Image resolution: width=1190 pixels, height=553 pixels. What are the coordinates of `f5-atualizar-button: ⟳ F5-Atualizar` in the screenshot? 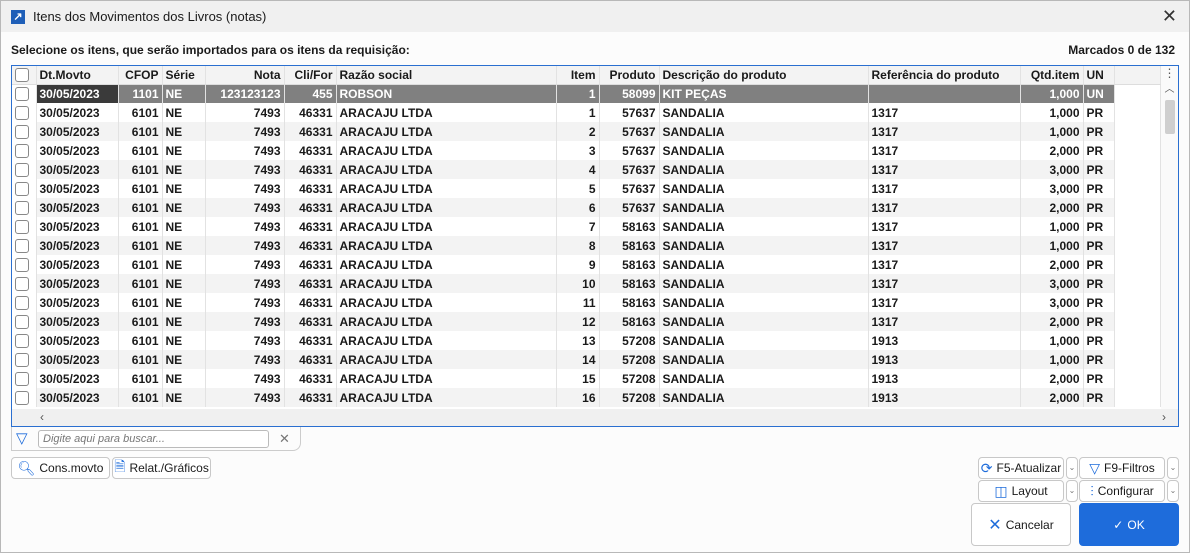 It's located at (1021, 468).